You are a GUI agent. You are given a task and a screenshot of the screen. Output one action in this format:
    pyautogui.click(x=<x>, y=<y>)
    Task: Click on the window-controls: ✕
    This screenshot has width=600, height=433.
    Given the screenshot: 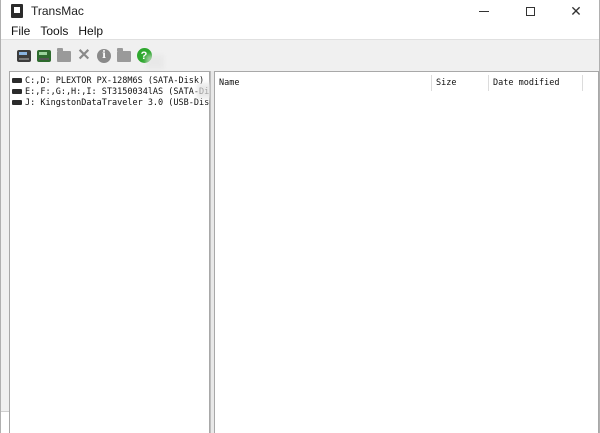 What is the action you would take?
    pyautogui.click(x=530, y=11)
    